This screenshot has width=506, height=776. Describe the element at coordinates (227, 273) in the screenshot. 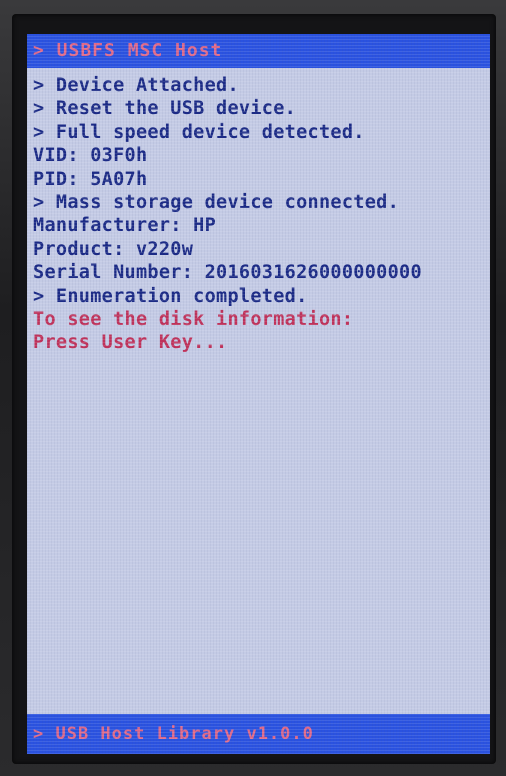

I see `log-line: Serial Number: 2016031626000000000` at that location.